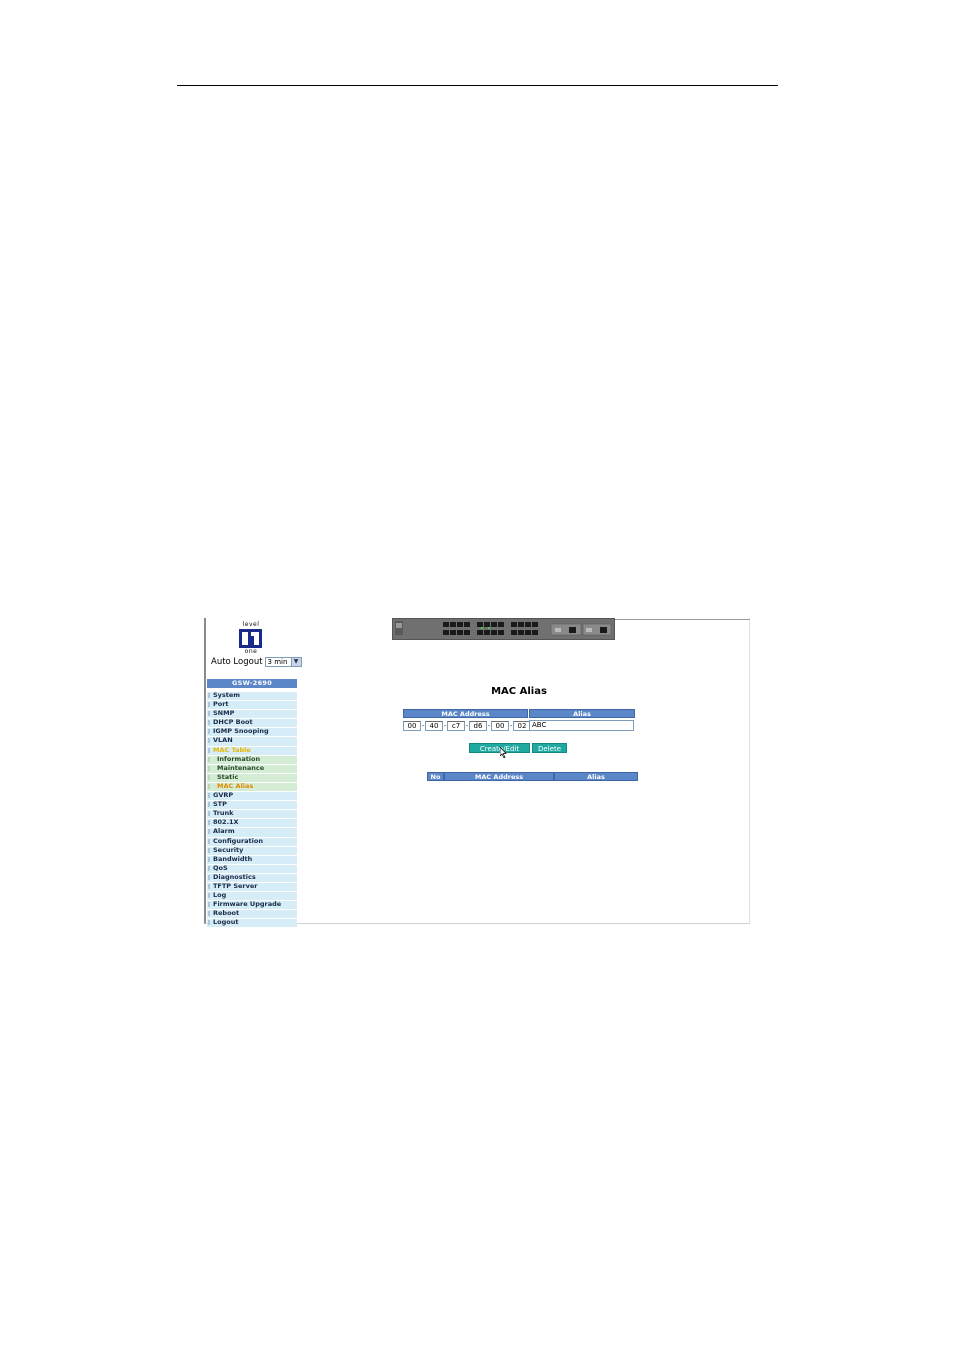 This screenshot has width=954, height=1350. I want to click on sidebar-subitem-maintenance: Maintenance, so click(252, 768).